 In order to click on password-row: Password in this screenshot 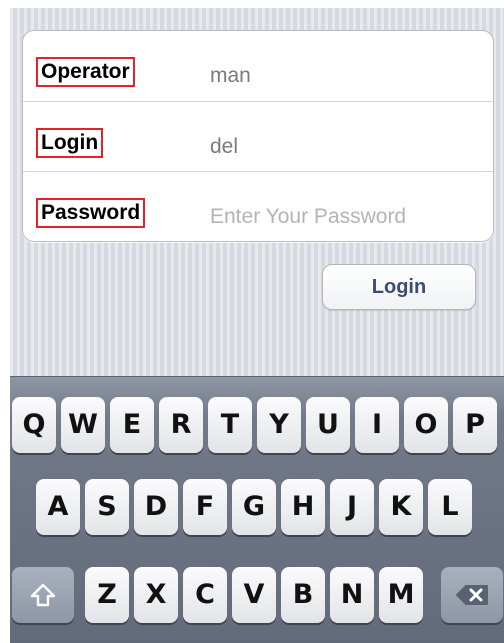, I will do `click(258, 206)`.